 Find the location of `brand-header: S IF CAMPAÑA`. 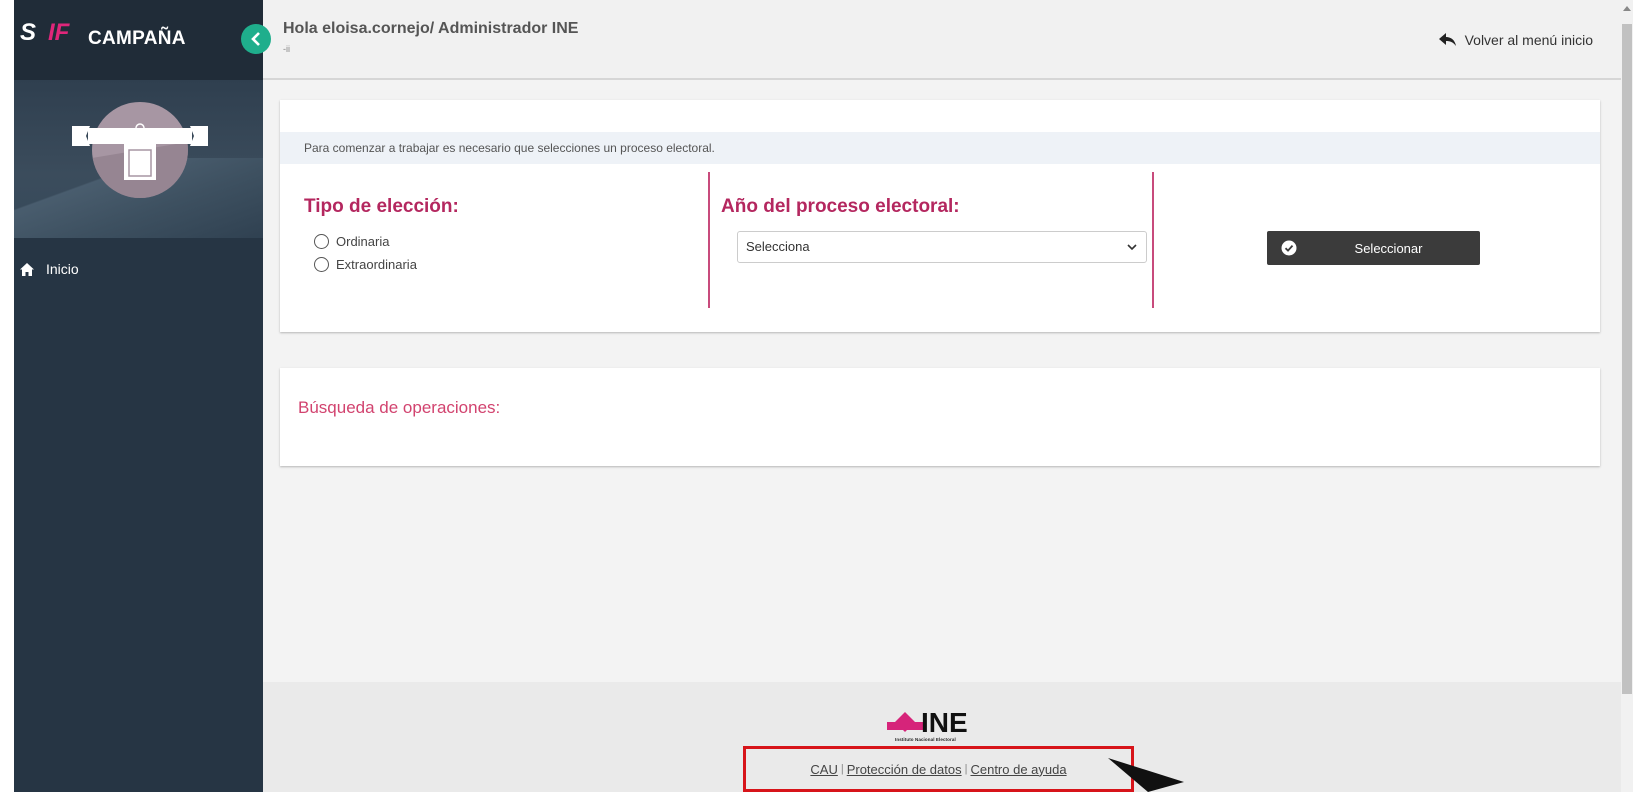

brand-header: S IF CAMPAÑA is located at coordinates (138, 40).